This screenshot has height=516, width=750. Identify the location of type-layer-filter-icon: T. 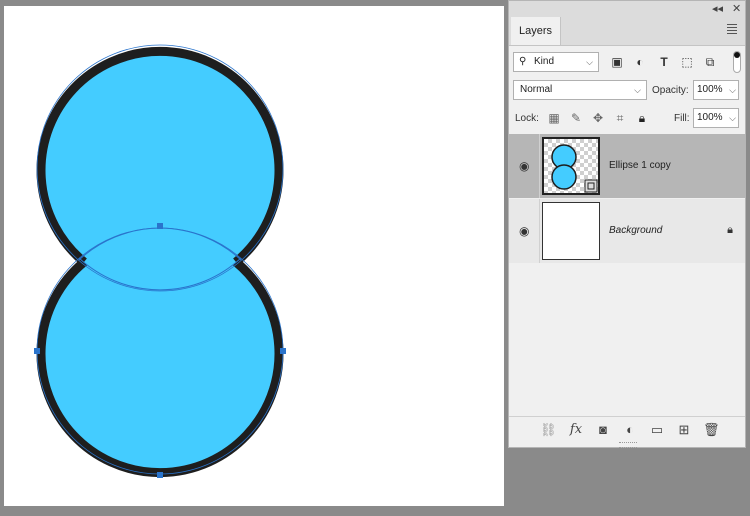
(664, 62).